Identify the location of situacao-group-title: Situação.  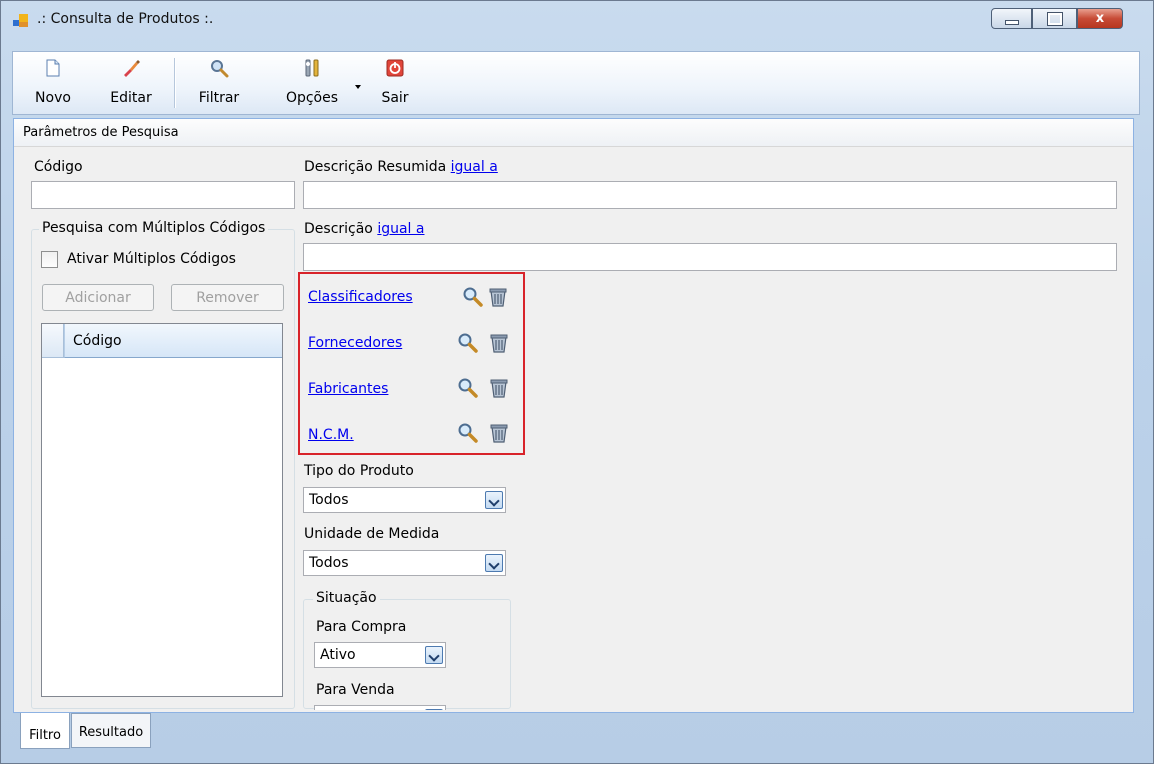
(346, 598).